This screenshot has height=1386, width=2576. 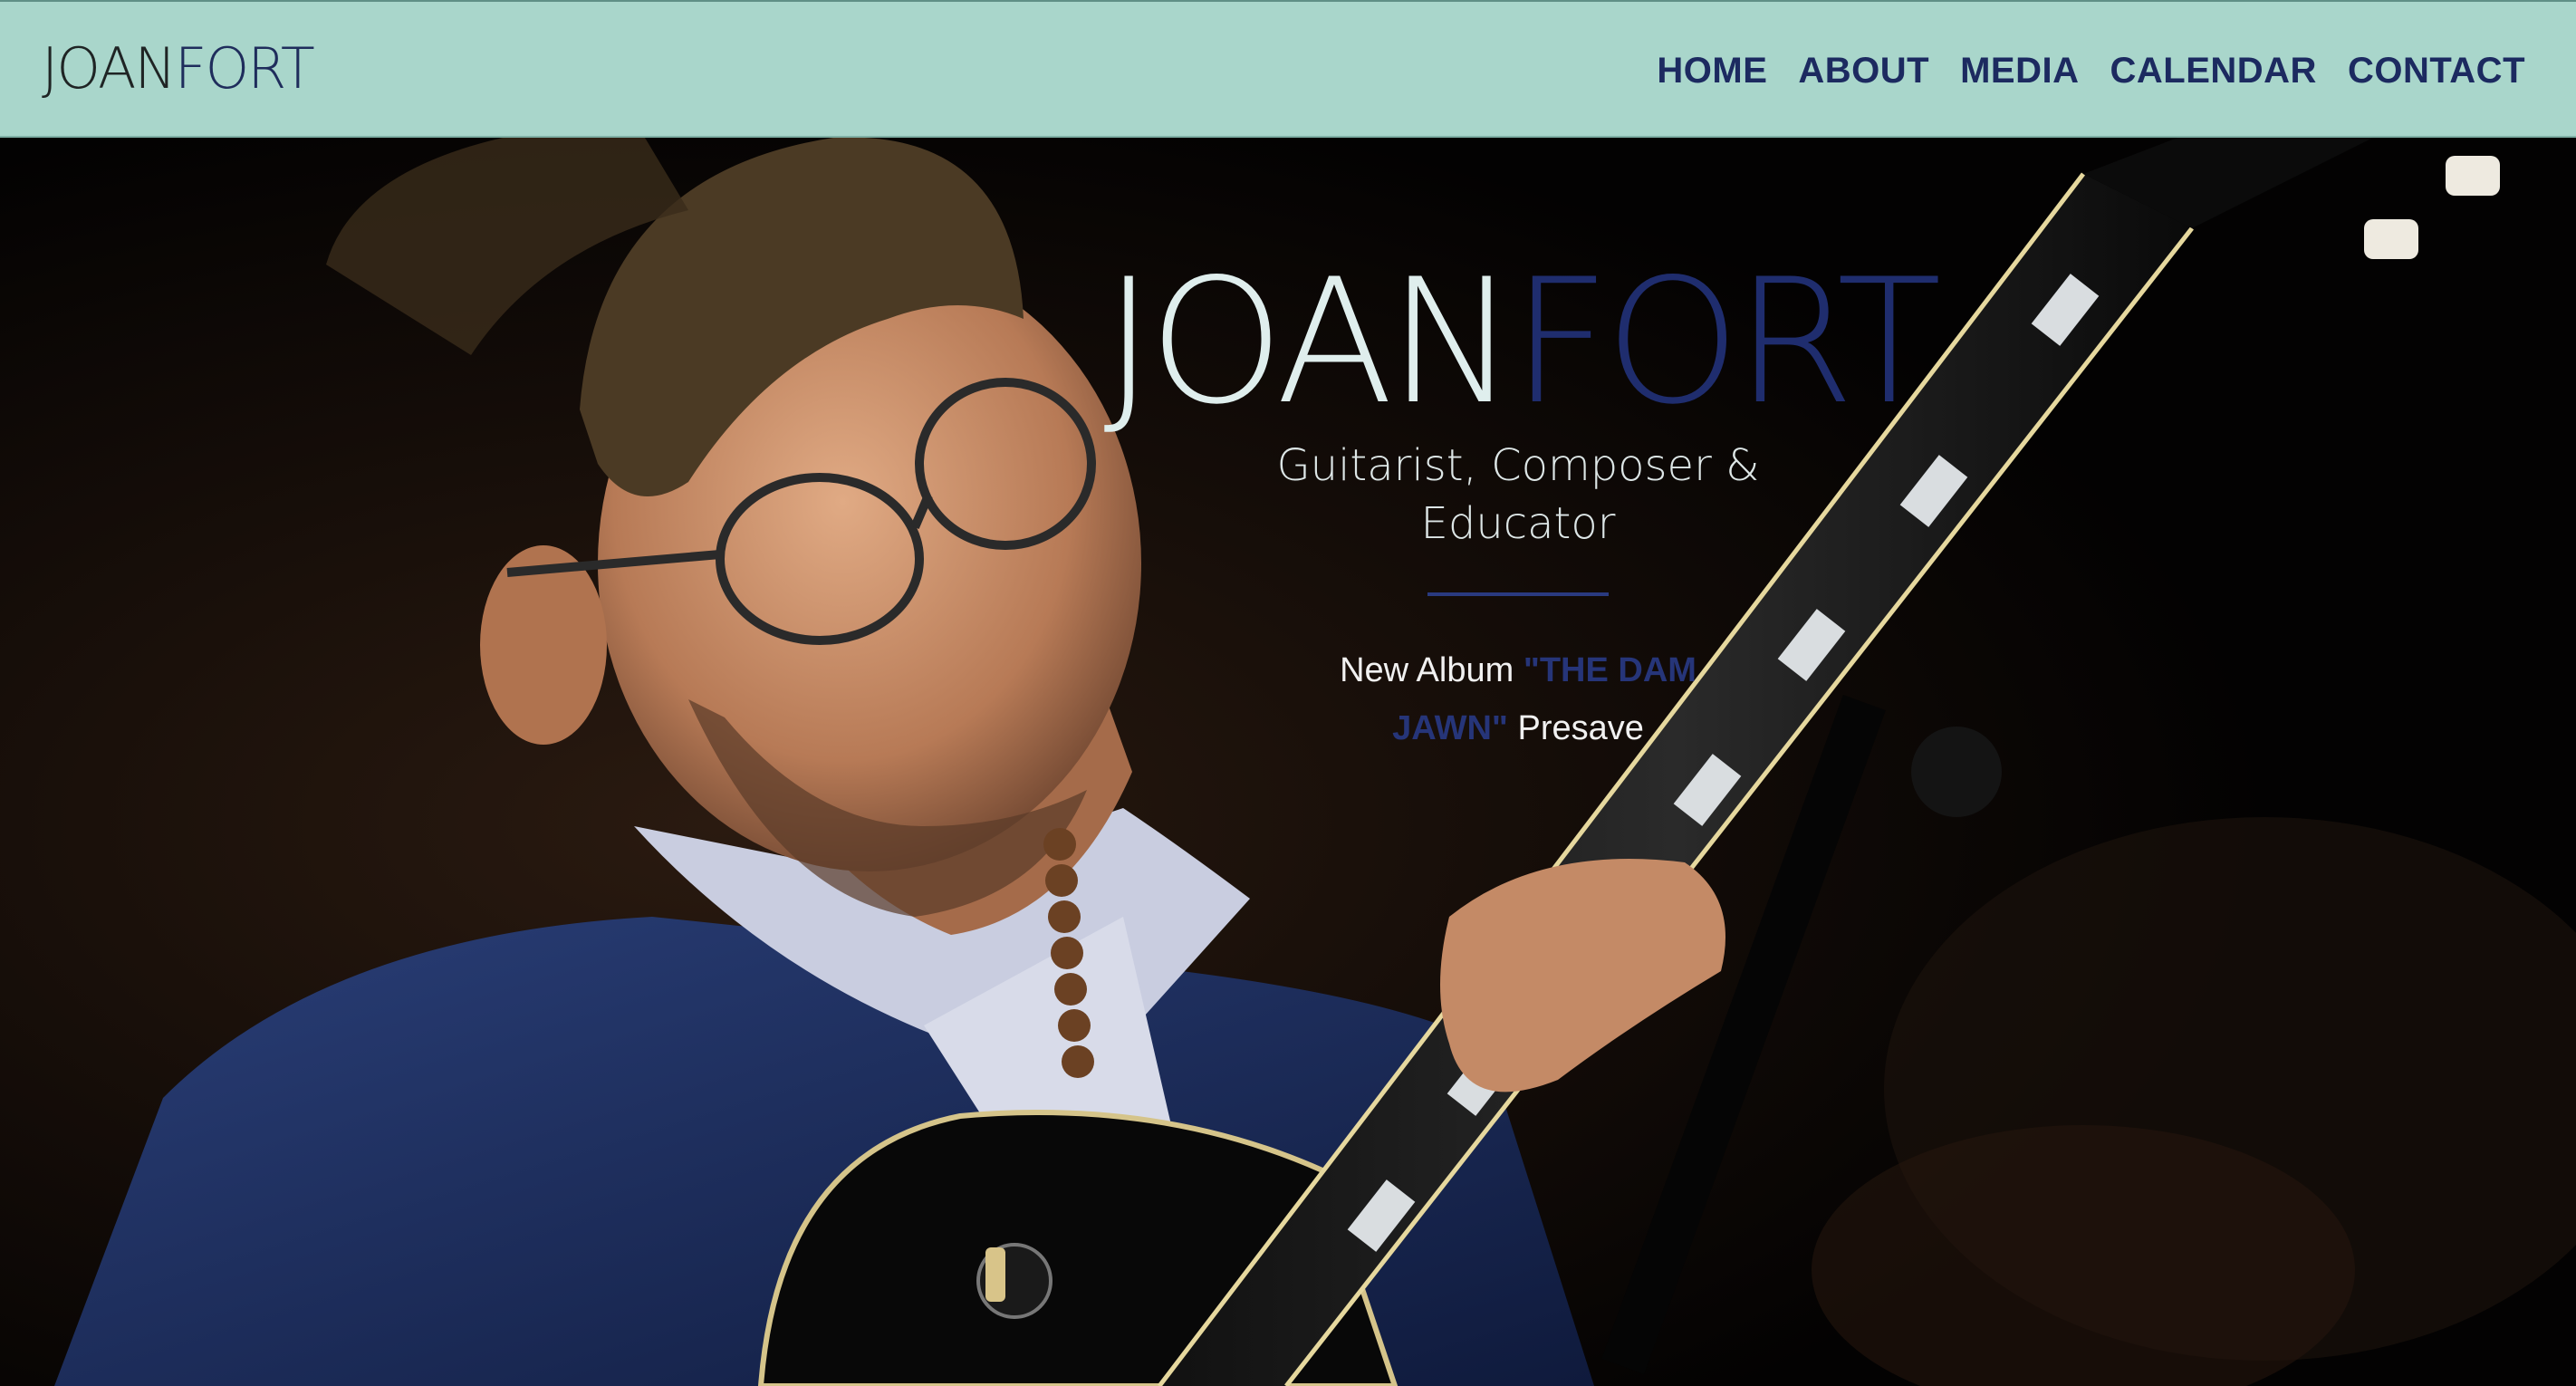 I want to click on hero-title-first: JOAN, so click(x=1309, y=342).